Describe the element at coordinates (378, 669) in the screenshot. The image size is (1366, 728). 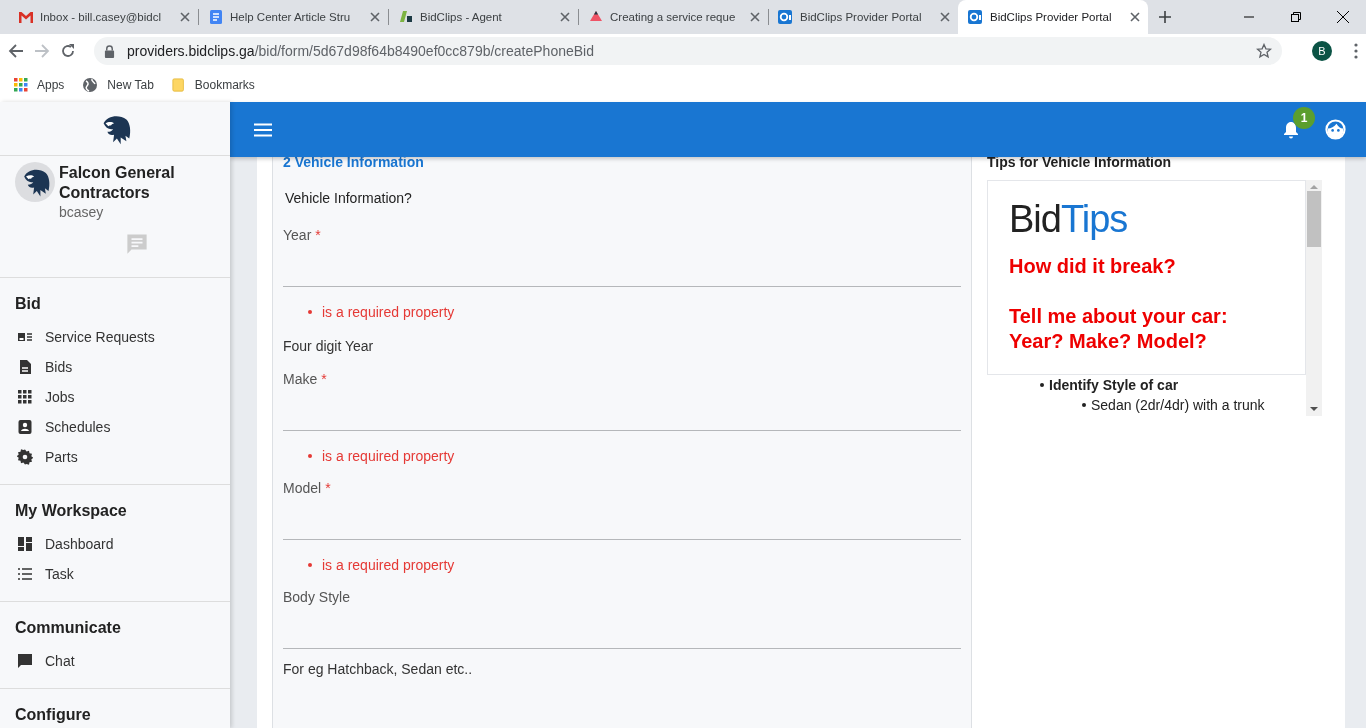
I see `help-text: For eg Hatchback, Sedan etc..` at that location.